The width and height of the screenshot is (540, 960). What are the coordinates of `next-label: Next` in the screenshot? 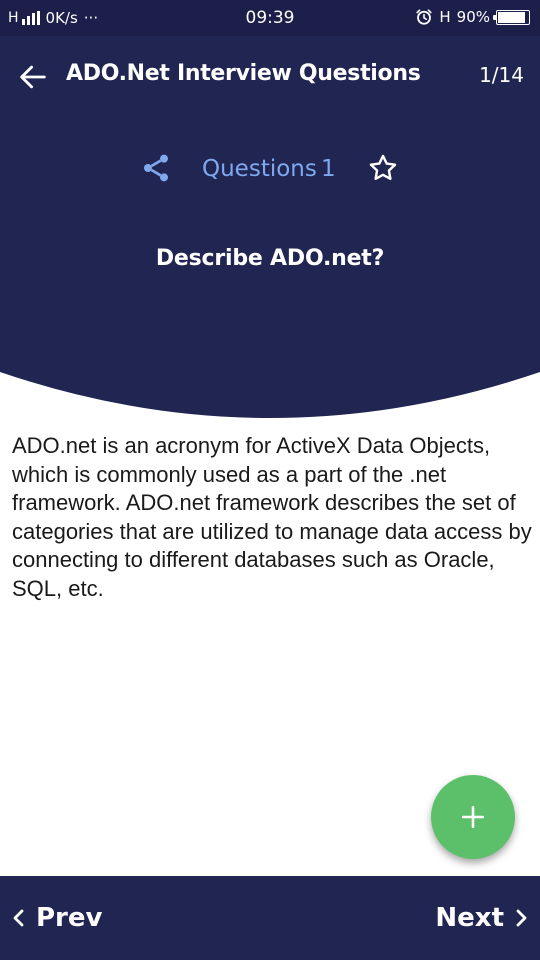 It's located at (469, 918).